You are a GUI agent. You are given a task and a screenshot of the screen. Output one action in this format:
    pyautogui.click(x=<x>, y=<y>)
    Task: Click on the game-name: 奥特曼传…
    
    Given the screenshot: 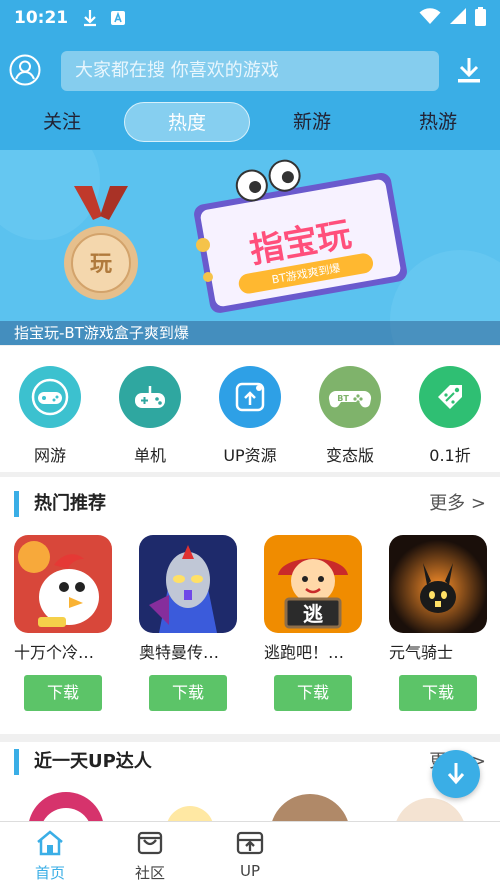 What is the action you would take?
    pyautogui.click(x=179, y=652)
    